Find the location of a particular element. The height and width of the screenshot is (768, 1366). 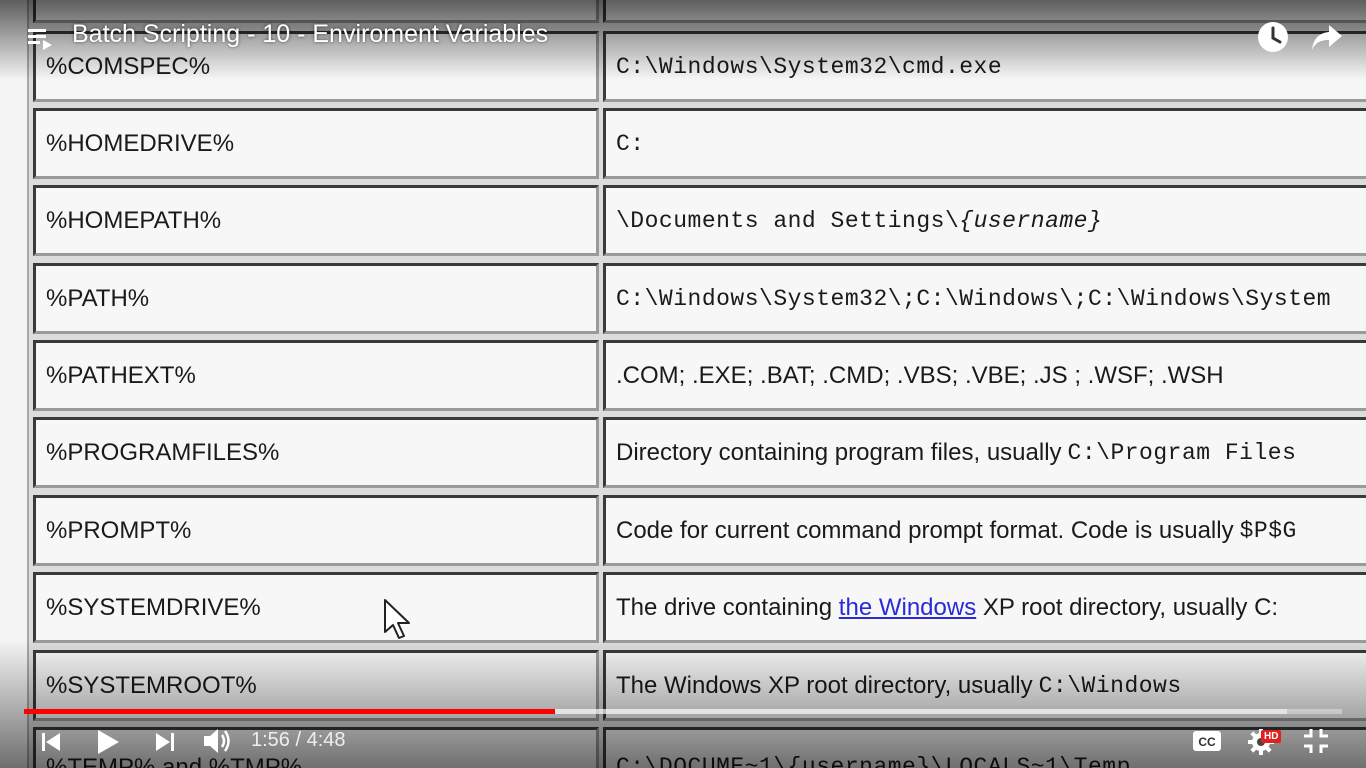

share-arrow-icon is located at coordinates (1327, 37).